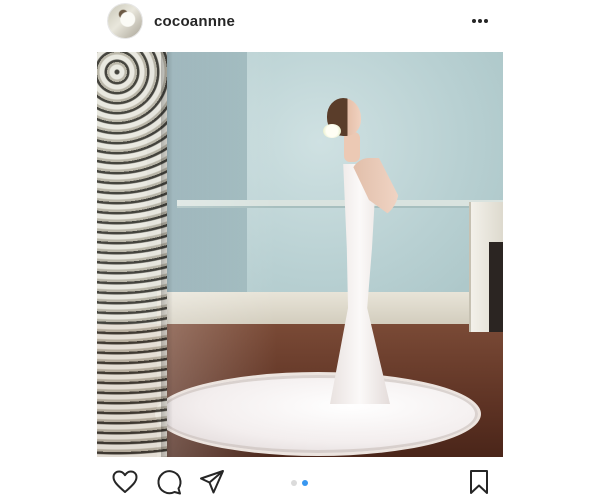 The height and width of the screenshot is (500, 600). I want to click on carousel-indicator, so click(301, 484).